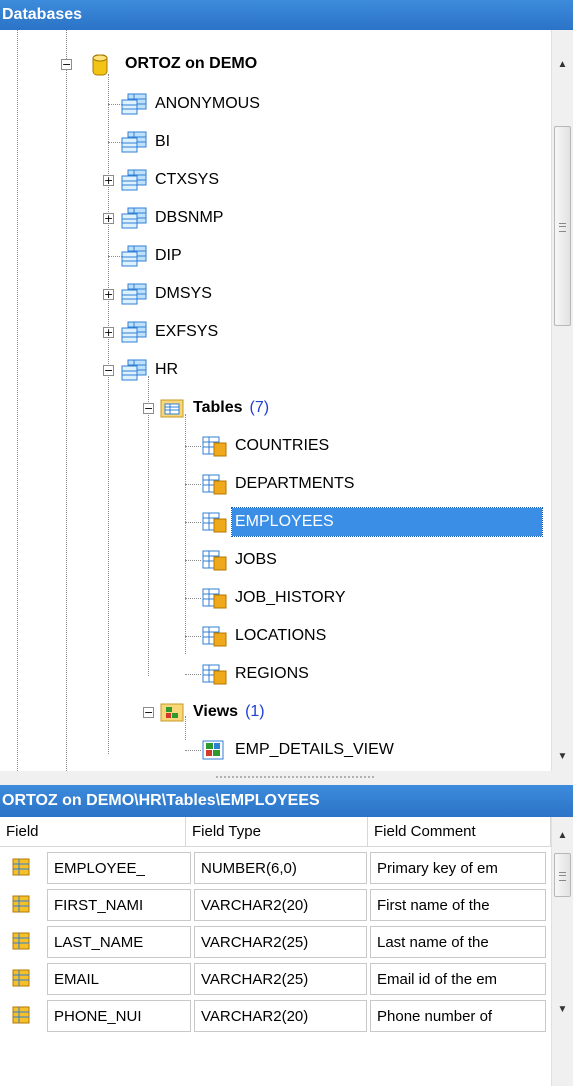 This screenshot has width=573, height=1086. I want to click on table-row: EMPLOYEE_ NUMBER(6,0) Primary key of em, so click(275, 867).